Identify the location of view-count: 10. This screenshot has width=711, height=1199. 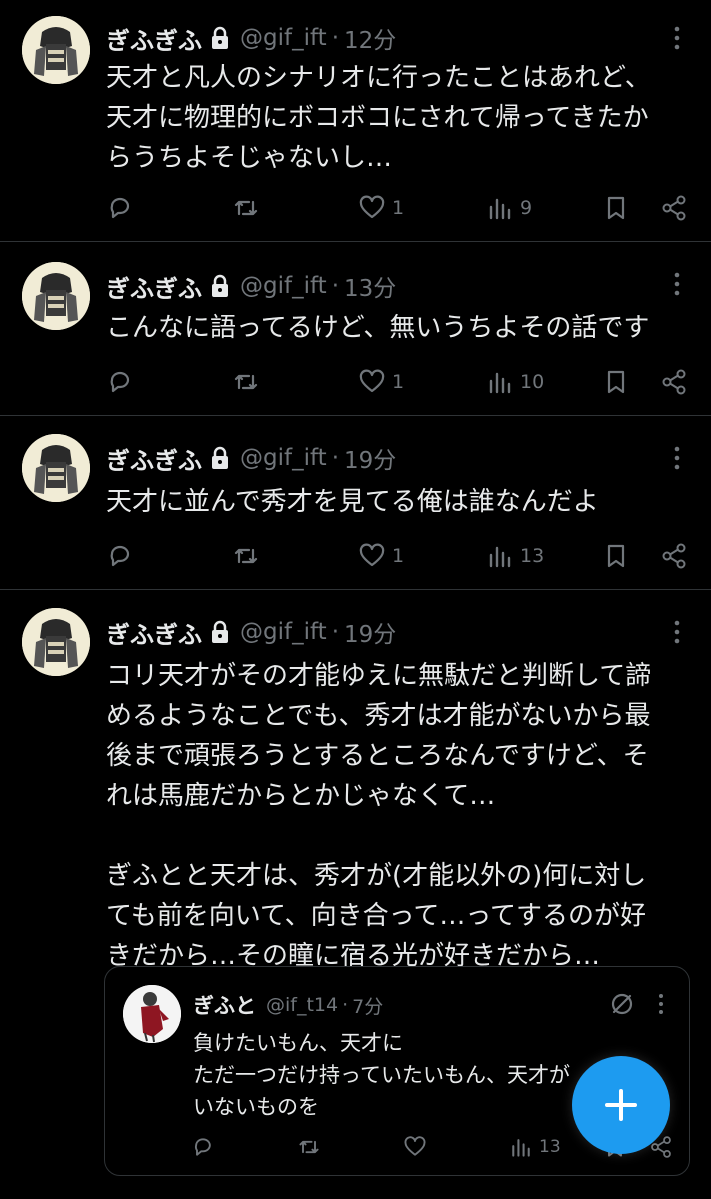
(532, 382).